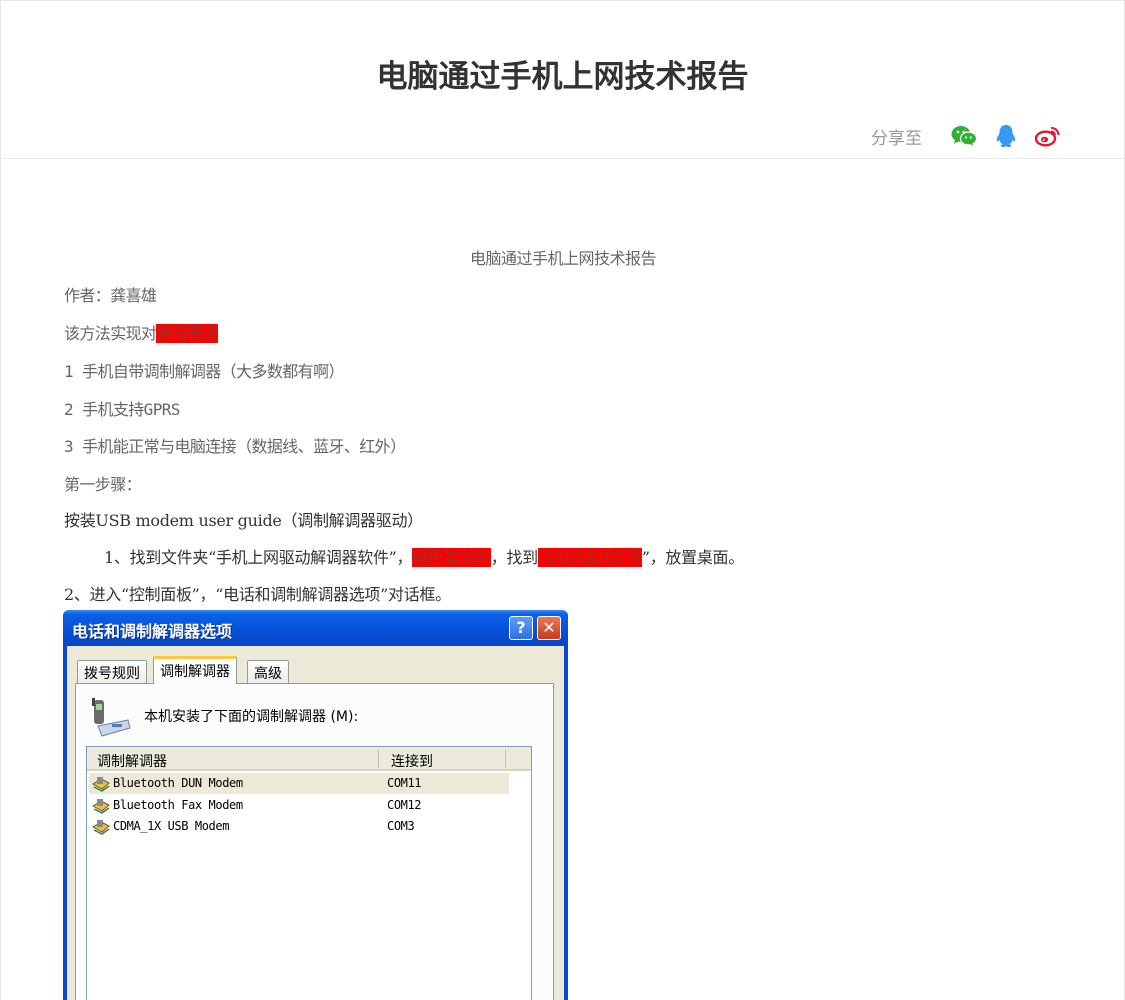  What do you see at coordinates (204, 371) in the screenshot?
I see `requirement-1: 1 手机自带调制解调器（大多数都有啊）` at bounding box center [204, 371].